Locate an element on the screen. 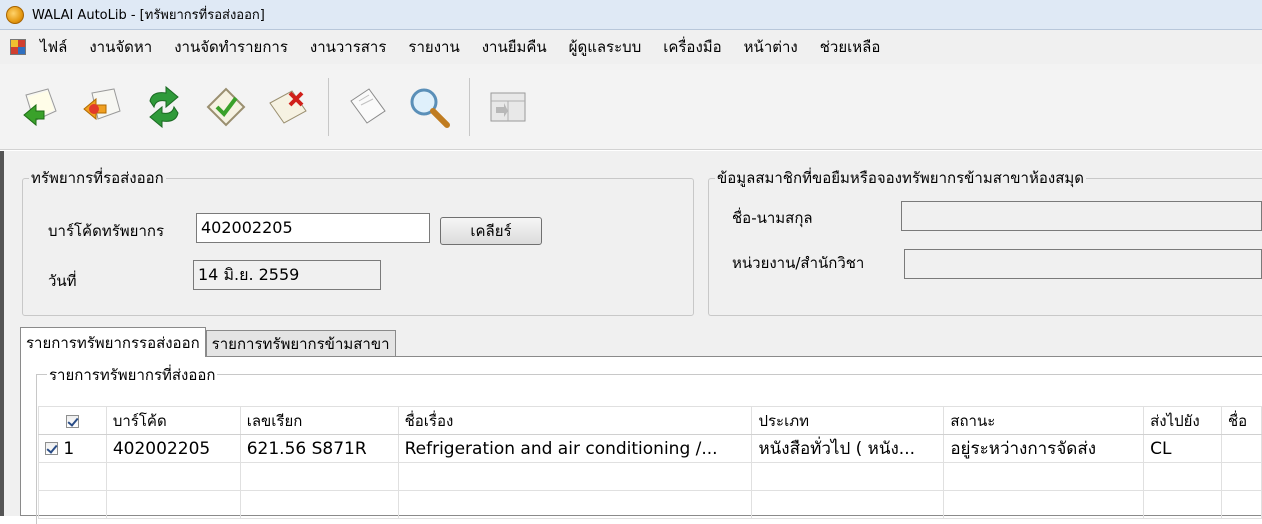 The width and height of the screenshot is (1262, 524). grid-view-button is located at coordinates (508, 107).